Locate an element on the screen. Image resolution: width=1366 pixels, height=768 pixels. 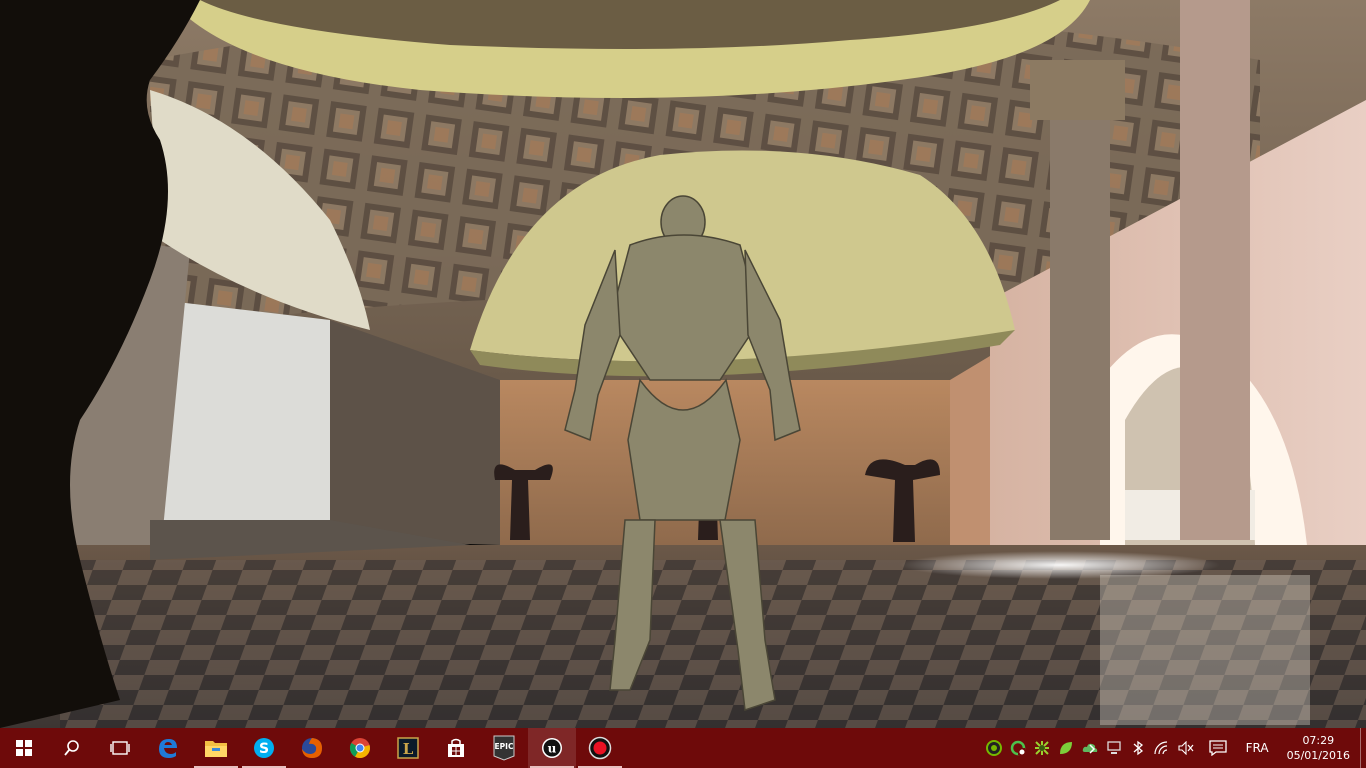
svg-text: u is located at coordinates (552, 749).